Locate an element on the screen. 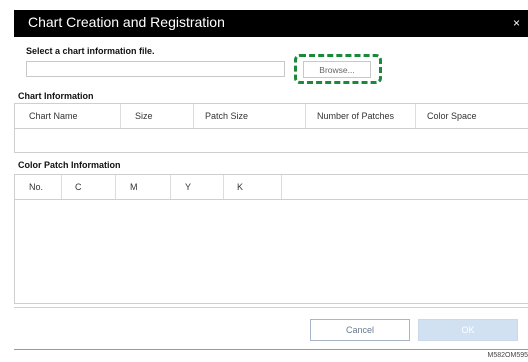 The height and width of the screenshot is (362, 528). col-size: Size is located at coordinates (144, 116).